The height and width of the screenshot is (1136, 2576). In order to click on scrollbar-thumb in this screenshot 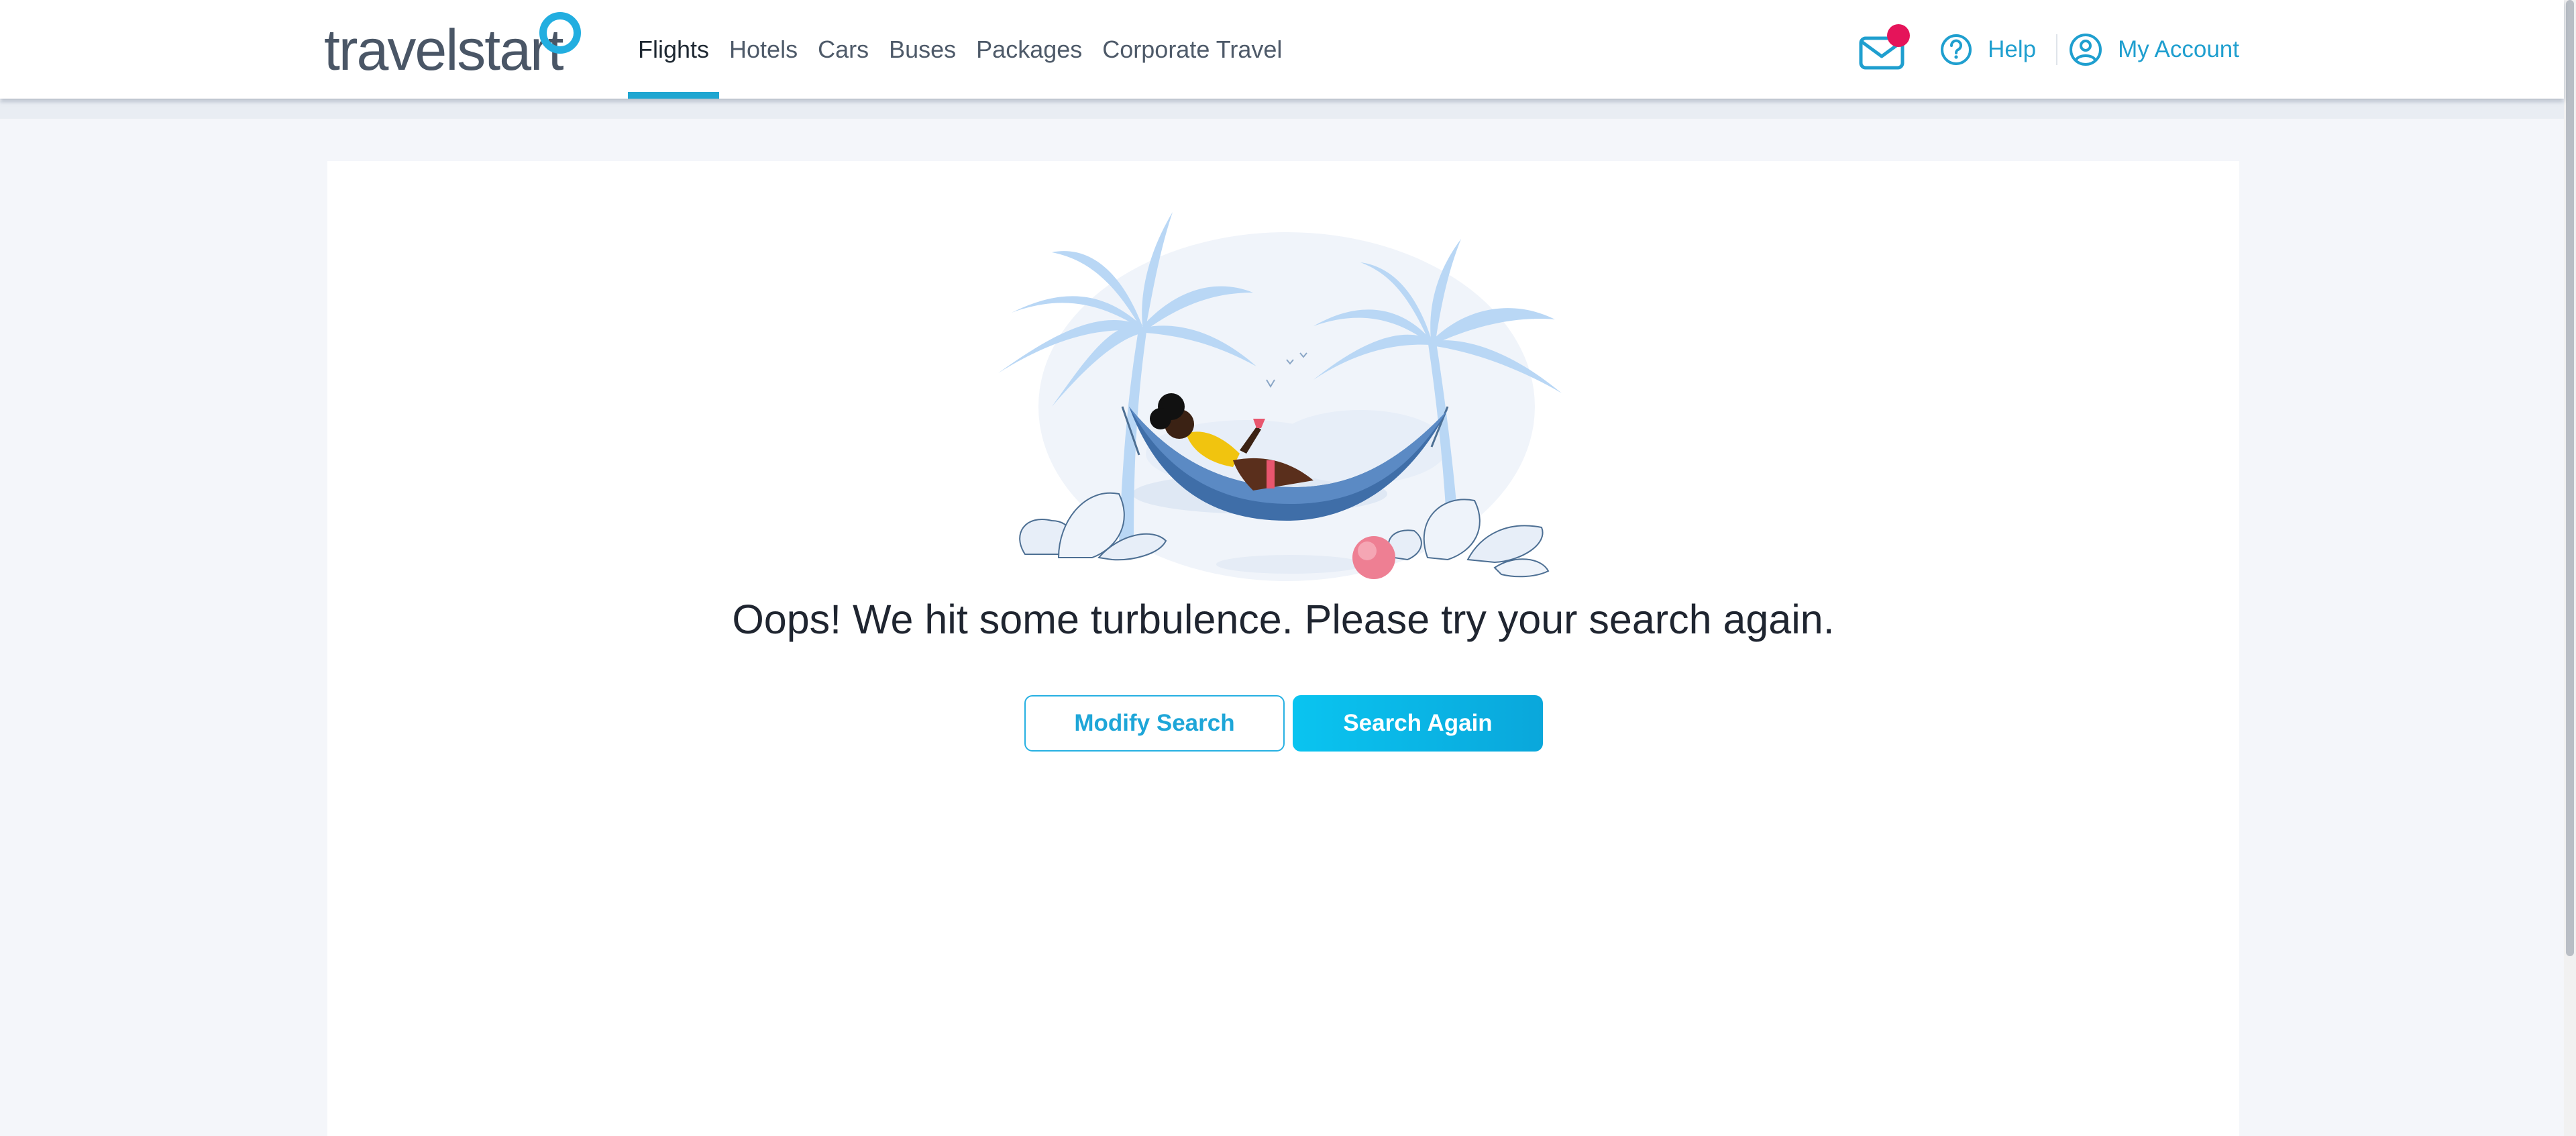, I will do `click(2570, 478)`.